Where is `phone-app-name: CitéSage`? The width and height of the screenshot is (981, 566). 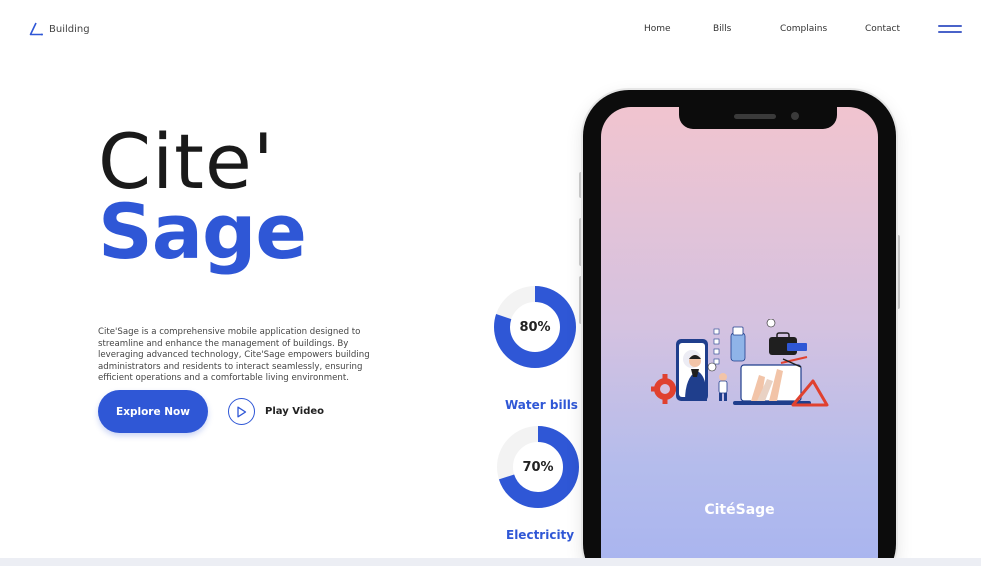 phone-app-name: CitéSage is located at coordinates (739, 510).